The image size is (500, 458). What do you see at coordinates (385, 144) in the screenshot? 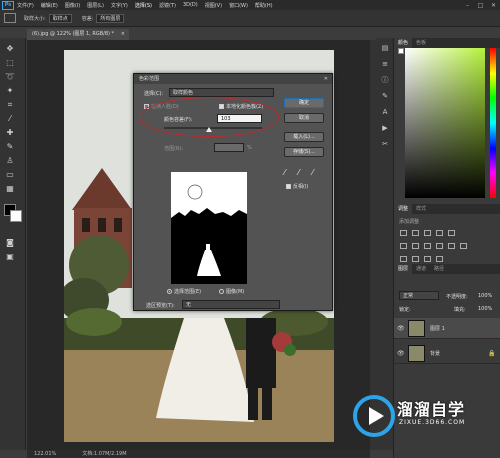
I see `tool-presets-icon: ✂` at bounding box center [385, 144].